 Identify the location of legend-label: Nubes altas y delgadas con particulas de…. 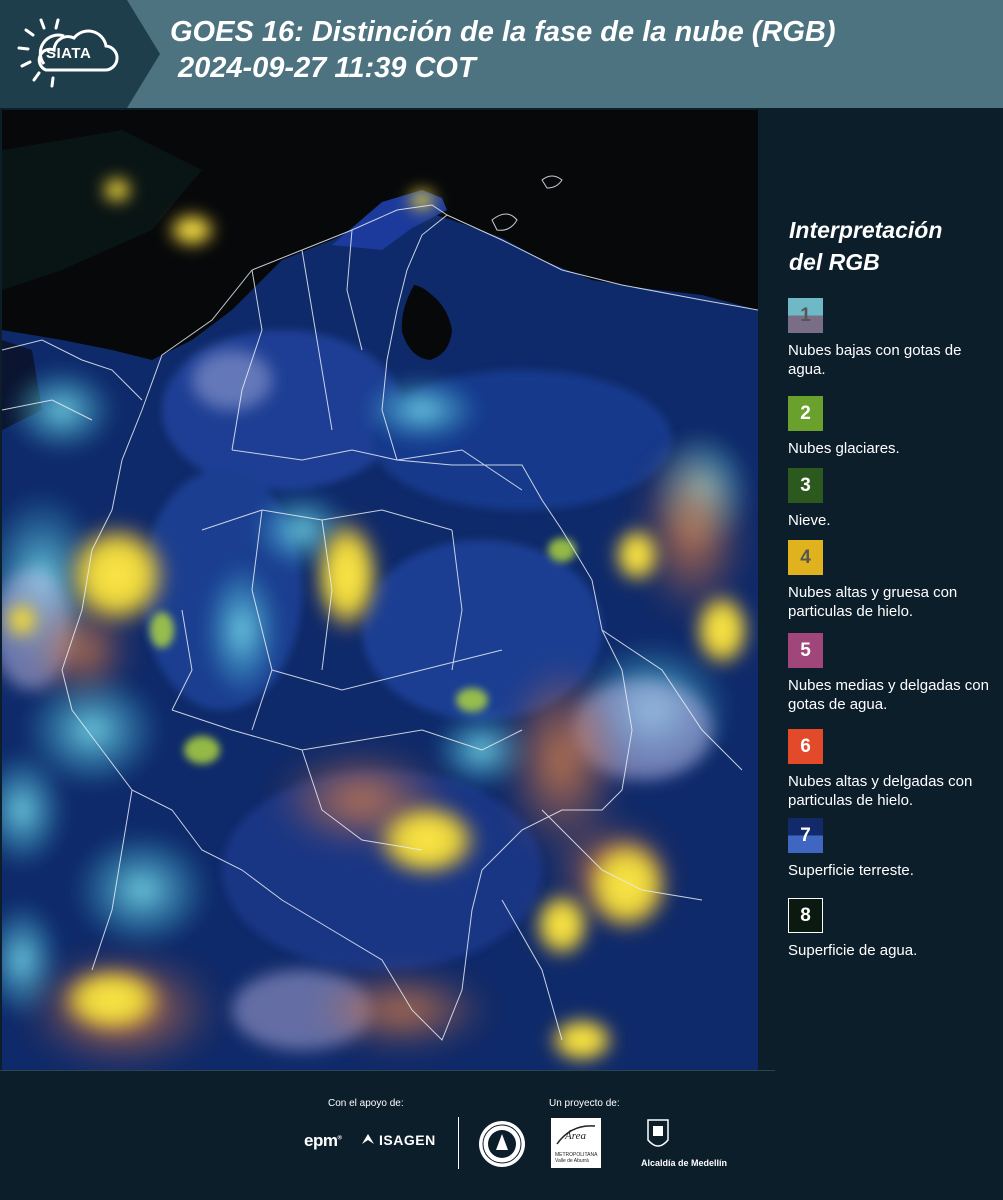
(880, 791).